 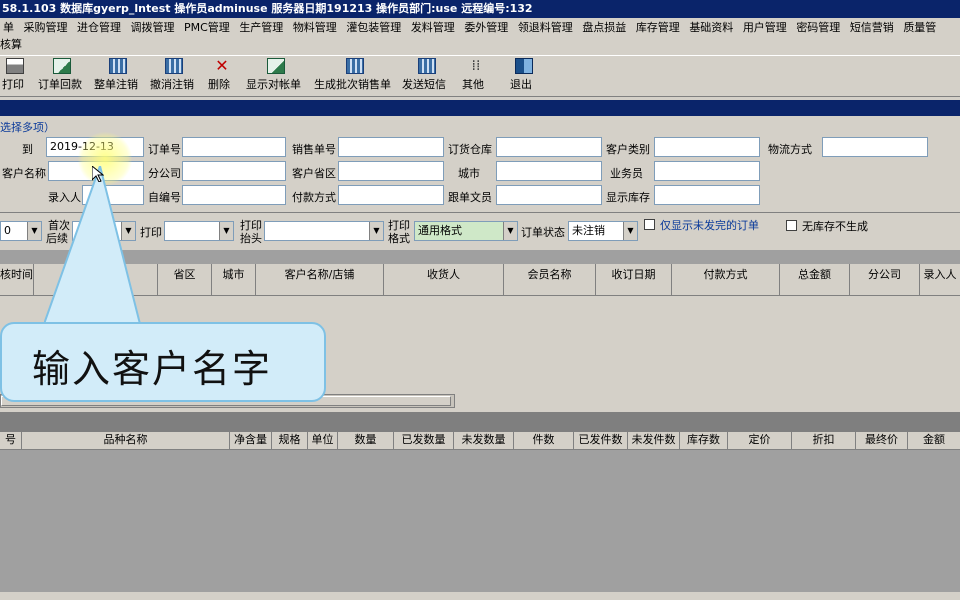 I want to click on column-header: 件数, so click(x=544, y=440).